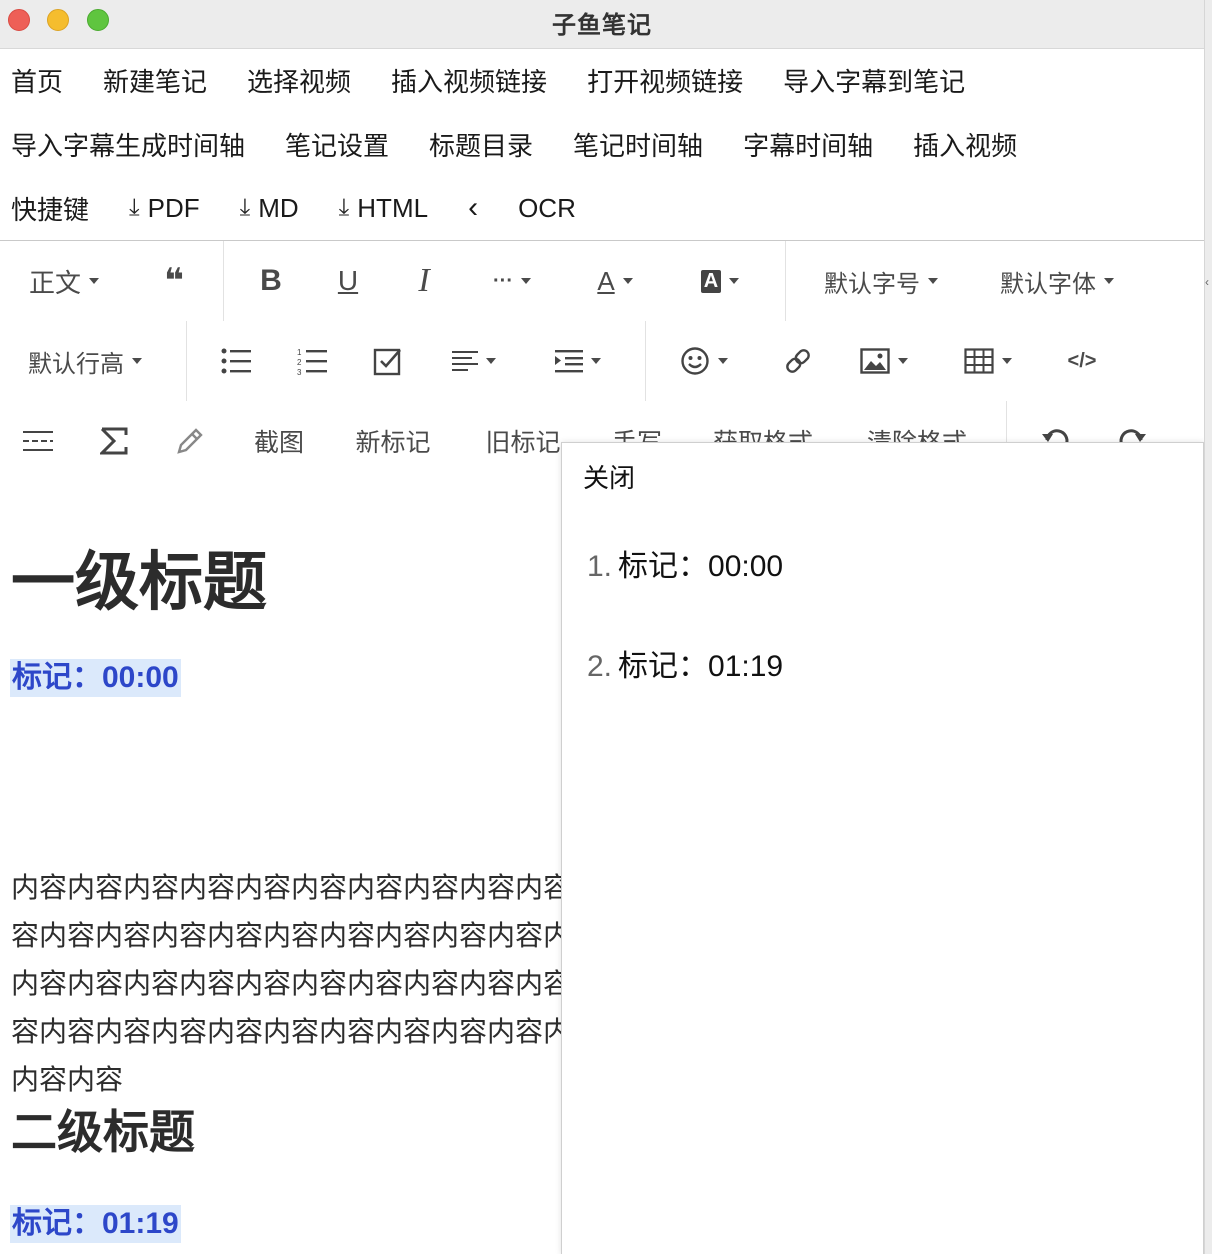  I want to click on toolbar-row-2: 默认行高 123 </>, so click(602, 361).